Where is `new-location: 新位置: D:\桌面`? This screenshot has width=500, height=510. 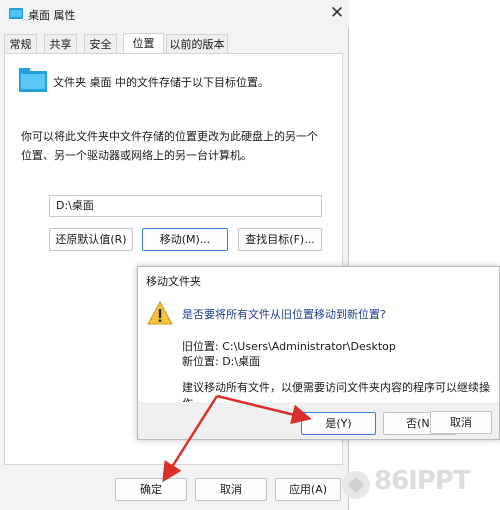
new-location: 新位置: D:\桌面 is located at coordinates (221, 361).